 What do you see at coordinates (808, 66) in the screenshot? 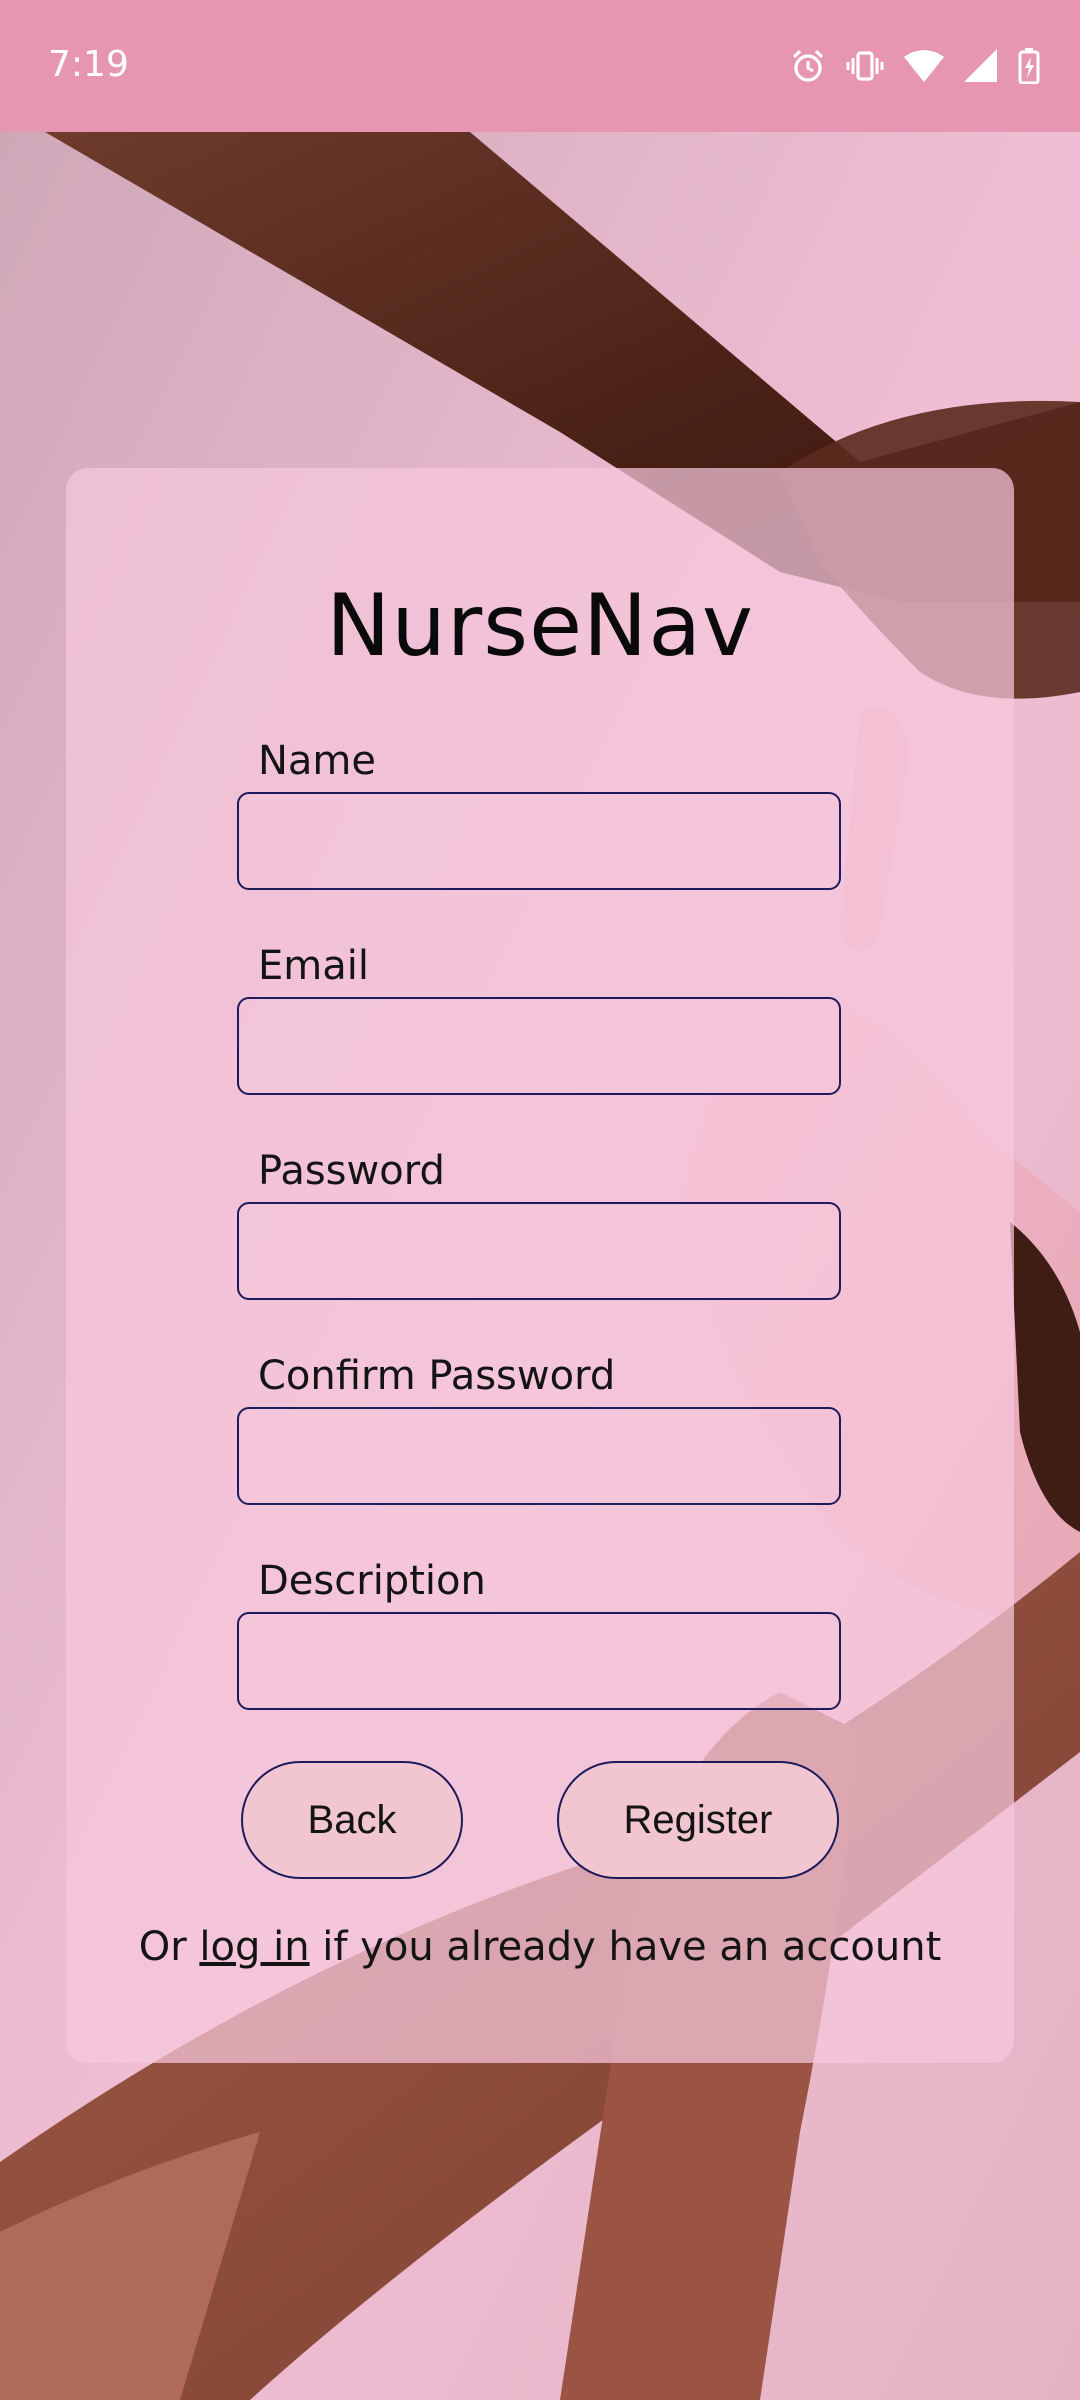
I see `alarm-icon` at bounding box center [808, 66].